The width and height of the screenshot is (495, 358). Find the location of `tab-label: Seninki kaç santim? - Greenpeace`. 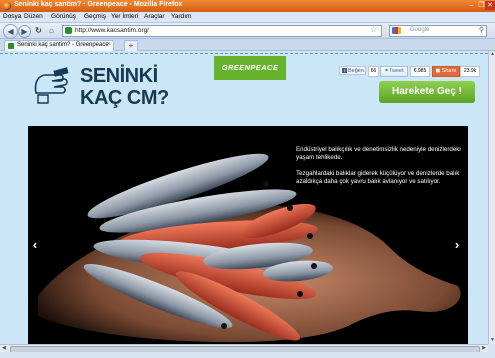

tab-label: Seninki kaç santim? - Greenpeace is located at coordinates (63, 45).